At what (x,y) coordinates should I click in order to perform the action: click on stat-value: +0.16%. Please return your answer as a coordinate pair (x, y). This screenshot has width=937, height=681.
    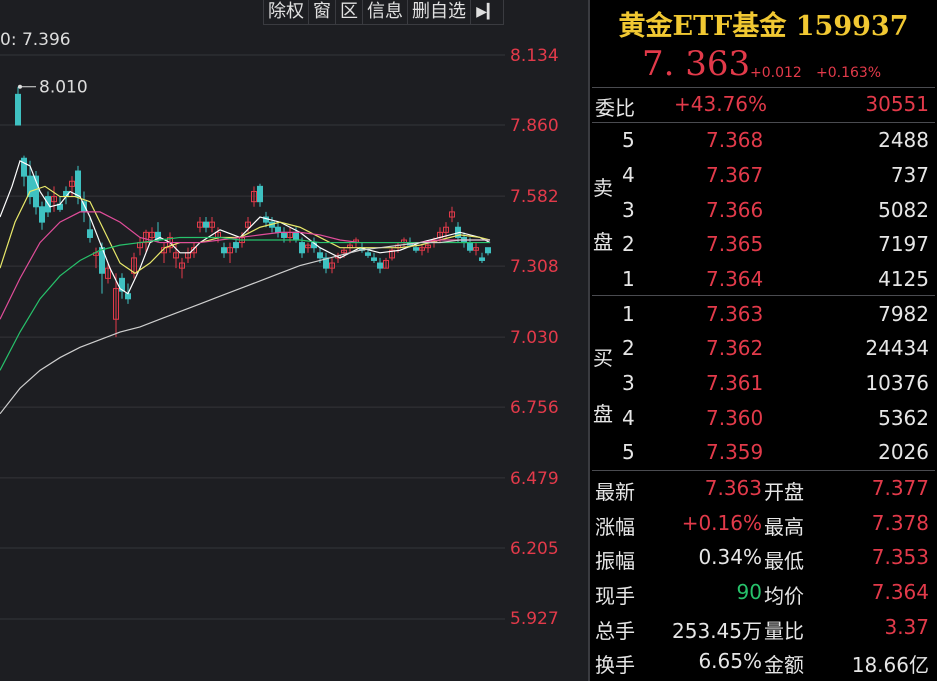
    Looking at the image, I should click on (722, 523).